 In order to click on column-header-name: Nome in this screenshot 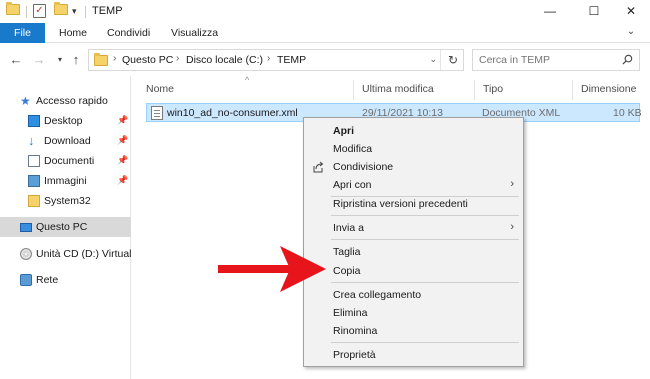, I will do `click(160, 89)`.